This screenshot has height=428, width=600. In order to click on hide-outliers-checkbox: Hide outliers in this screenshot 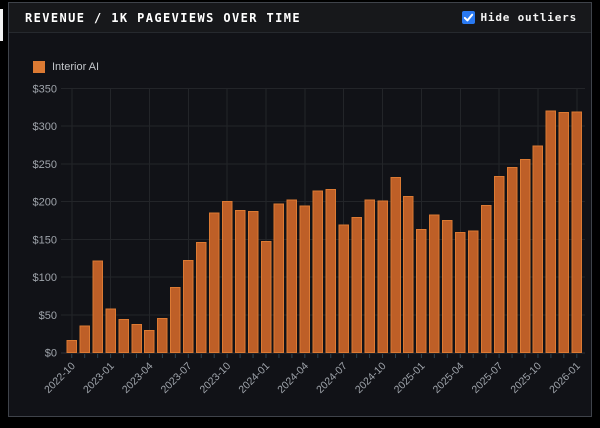, I will do `click(519, 17)`.